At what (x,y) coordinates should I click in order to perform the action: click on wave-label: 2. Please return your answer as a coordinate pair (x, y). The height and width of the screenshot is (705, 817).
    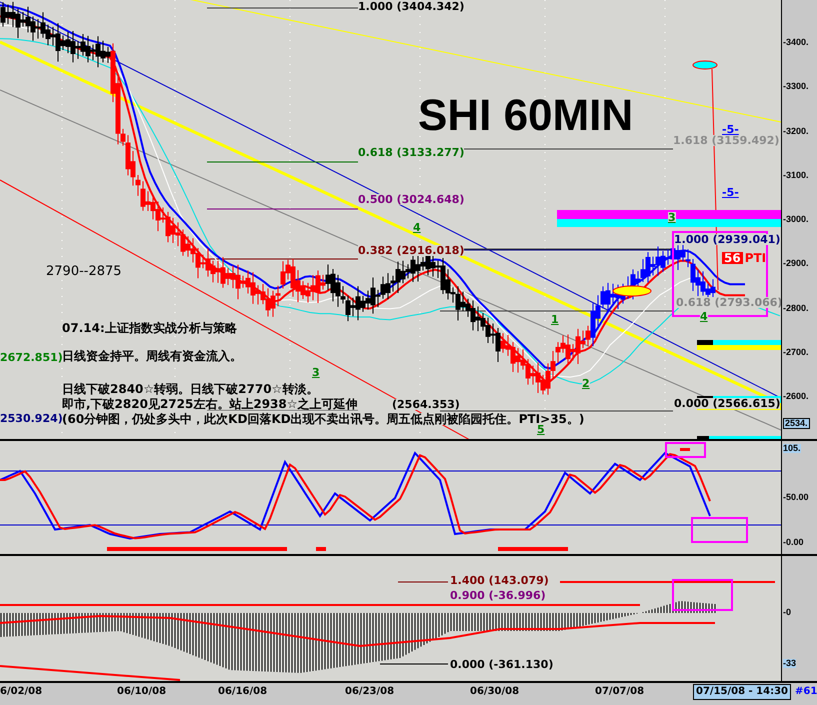
    Looking at the image, I should click on (586, 383).